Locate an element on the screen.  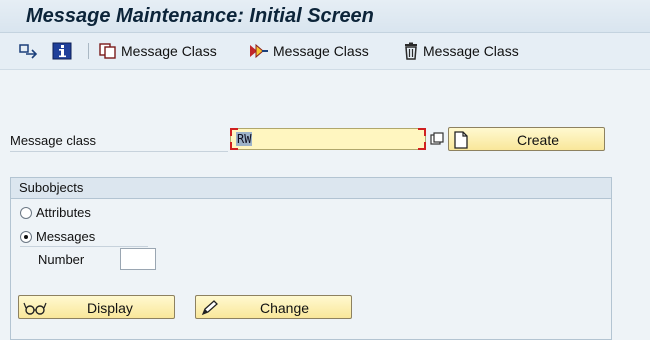
message-class-label: Message class is located at coordinates (53, 140).